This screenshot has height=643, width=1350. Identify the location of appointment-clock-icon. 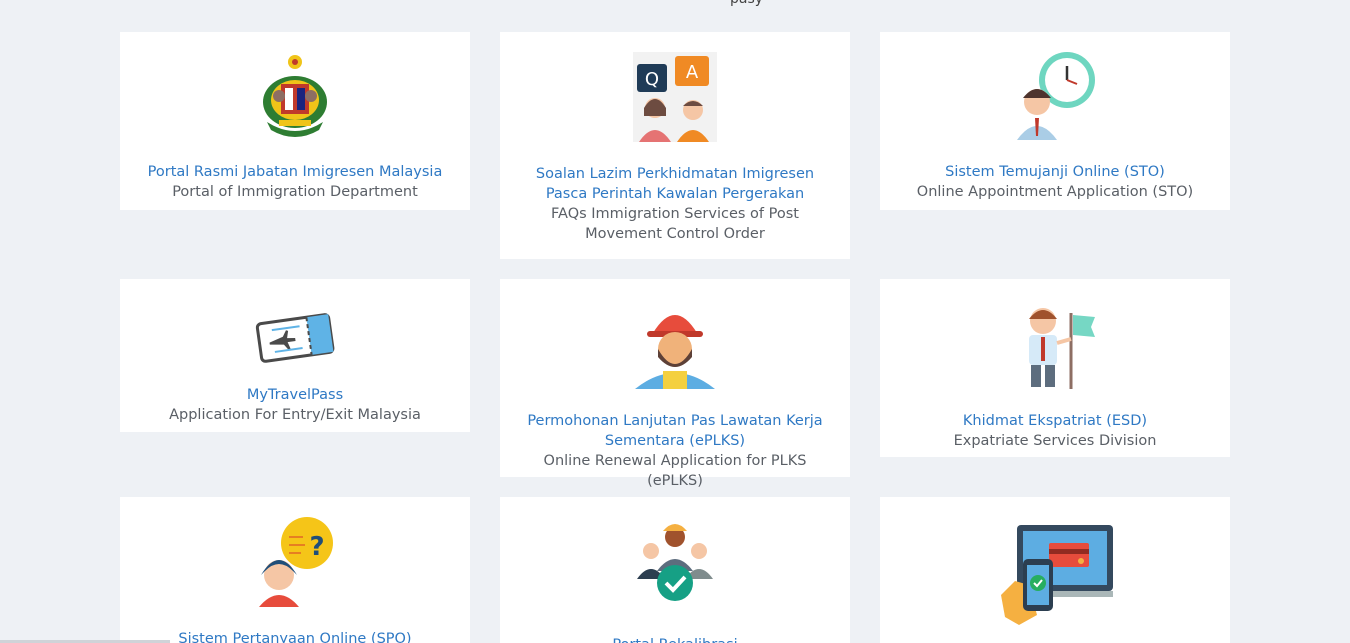
(1055, 95).